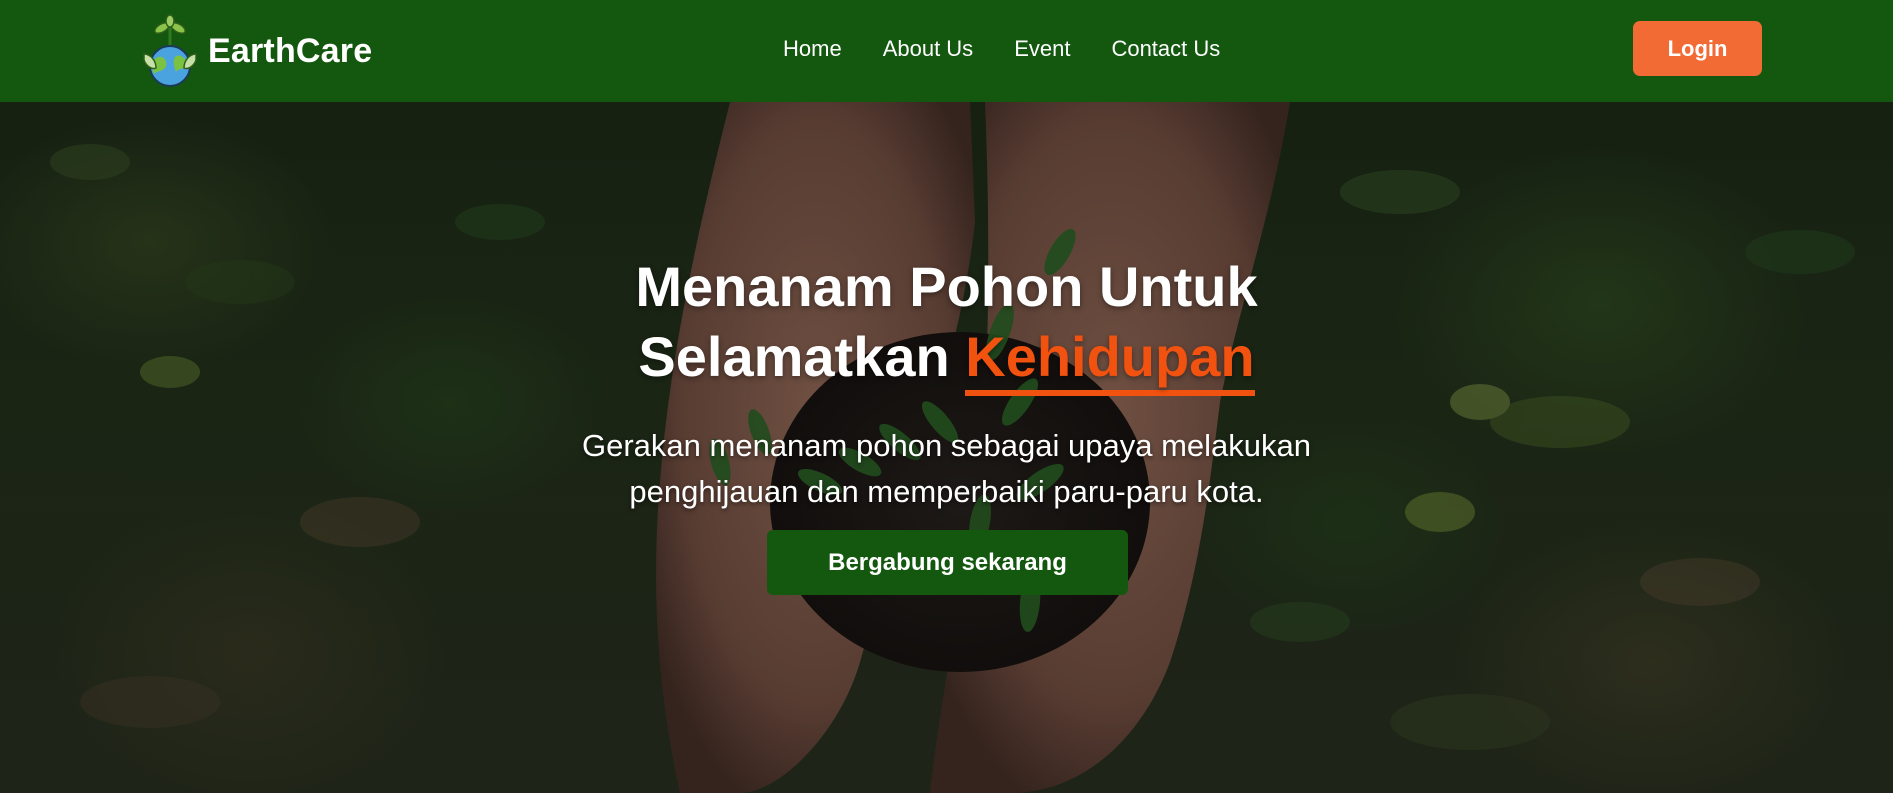 The width and height of the screenshot is (1893, 793). Describe the element at coordinates (812, 49) in the screenshot. I see `nav-link-home: Home` at that location.